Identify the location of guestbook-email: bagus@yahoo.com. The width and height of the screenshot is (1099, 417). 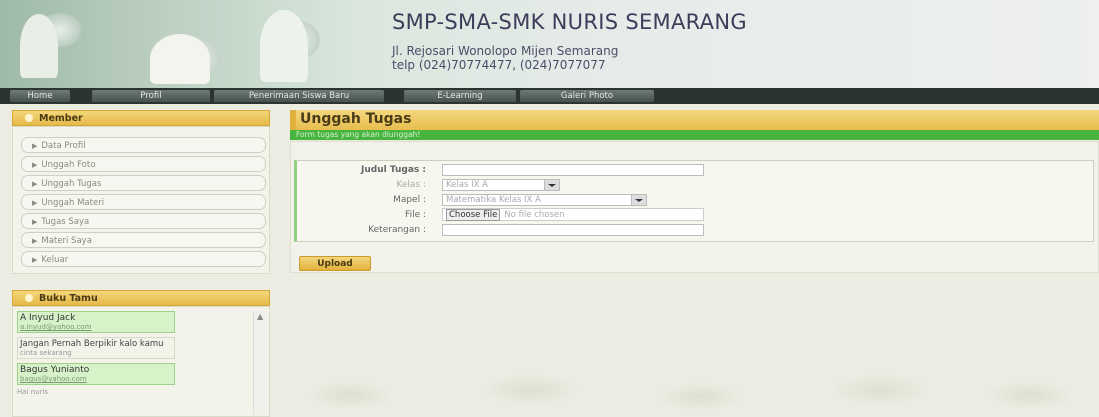
(96, 379).